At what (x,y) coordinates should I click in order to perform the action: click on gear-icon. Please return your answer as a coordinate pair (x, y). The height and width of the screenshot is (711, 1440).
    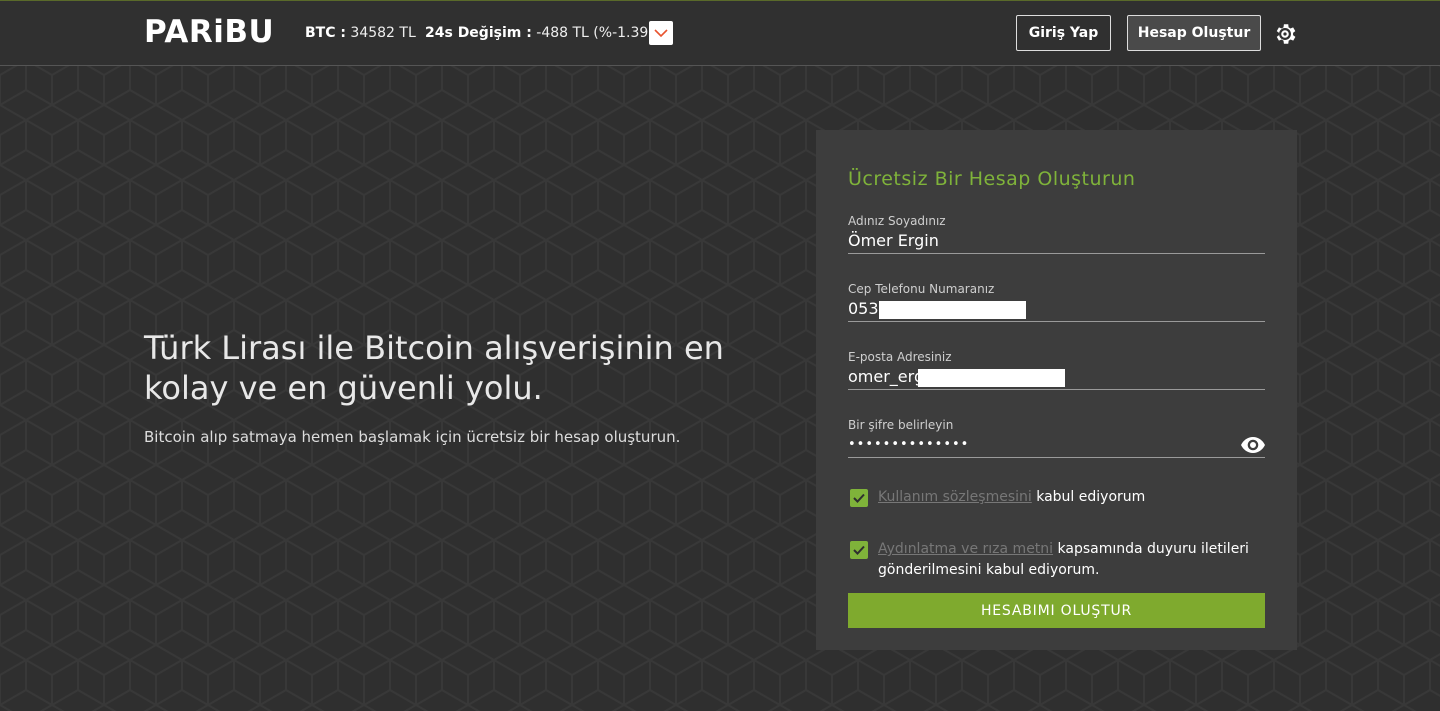
    Looking at the image, I should click on (1285, 34).